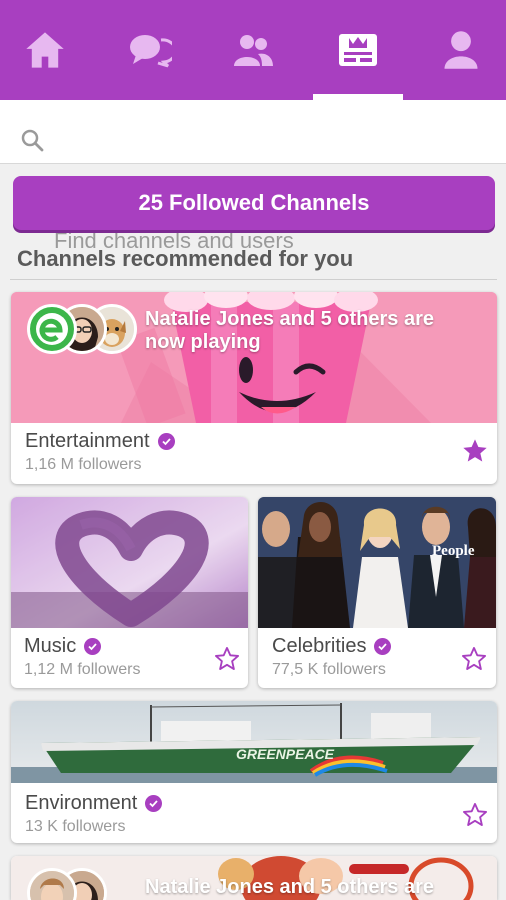 This screenshot has height=900, width=506. I want to click on channel-name: Music, so click(63, 646).